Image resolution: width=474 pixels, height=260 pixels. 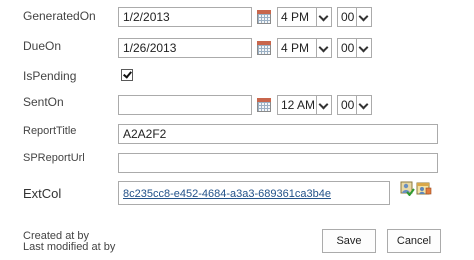 I want to click on due-on-label: DueOn, so click(x=42, y=46).